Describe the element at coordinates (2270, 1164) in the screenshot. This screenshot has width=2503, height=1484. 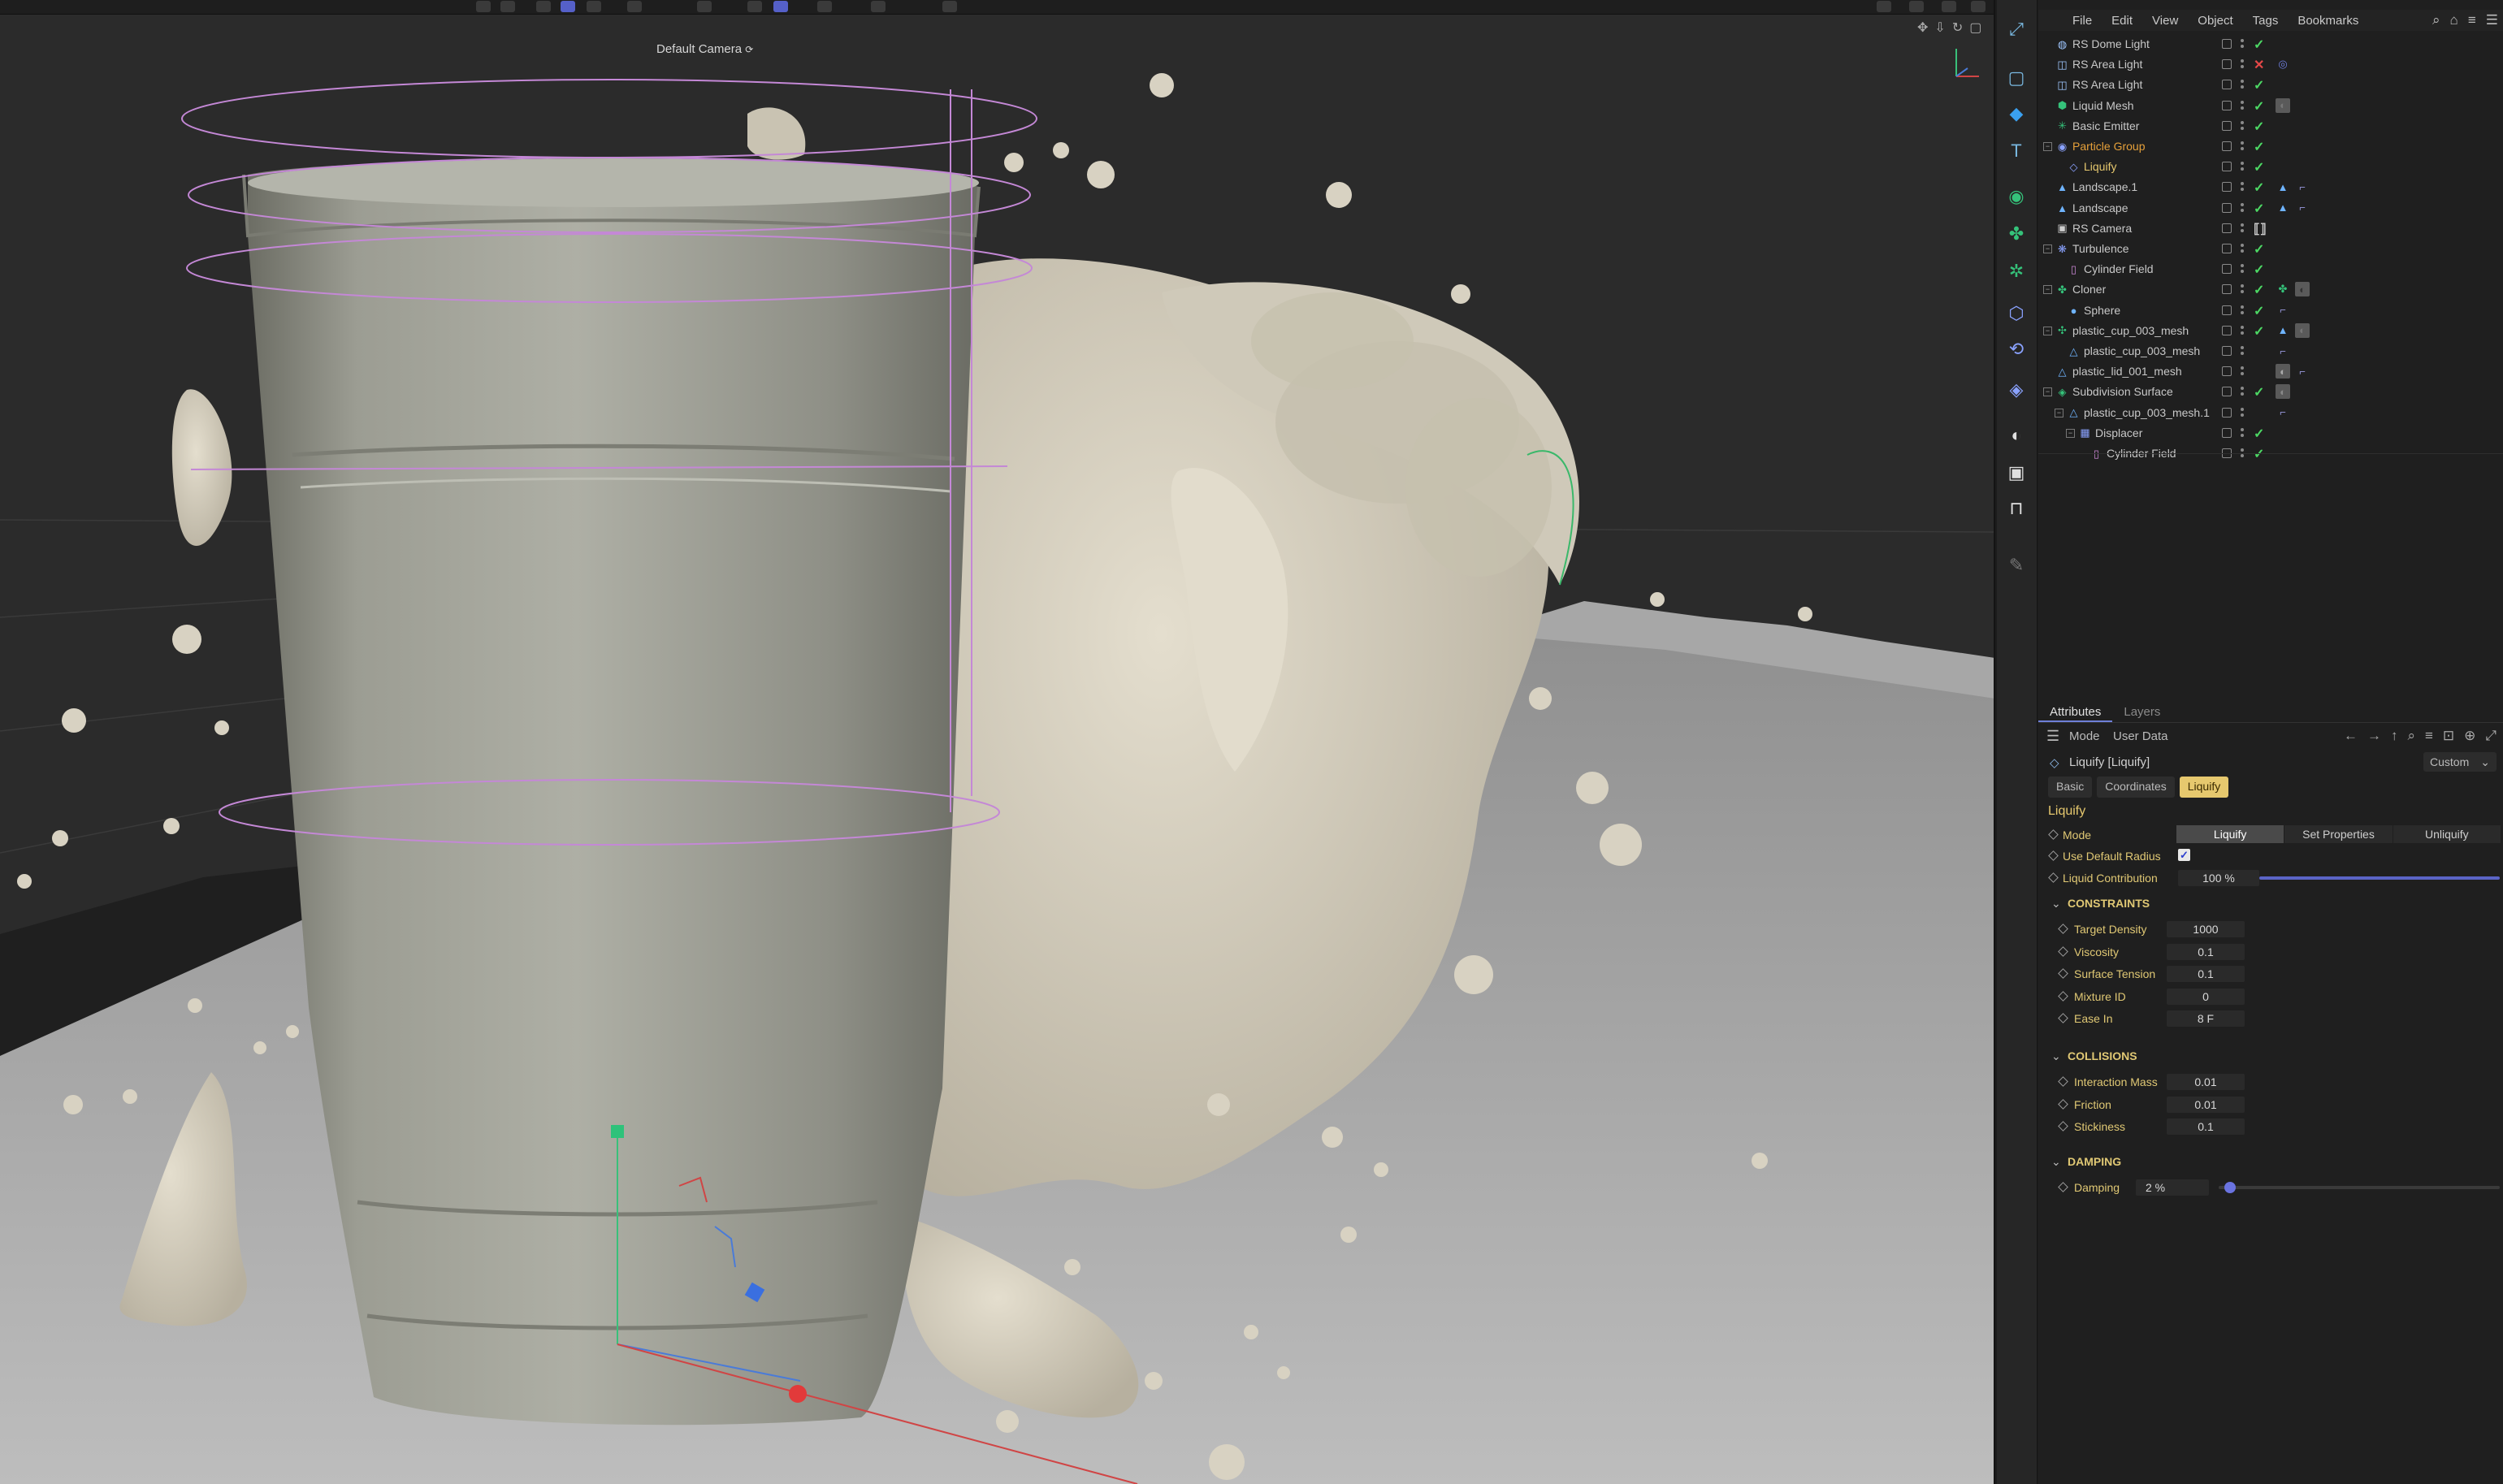
I see `damping-header: ⌄ DAMPING` at that location.